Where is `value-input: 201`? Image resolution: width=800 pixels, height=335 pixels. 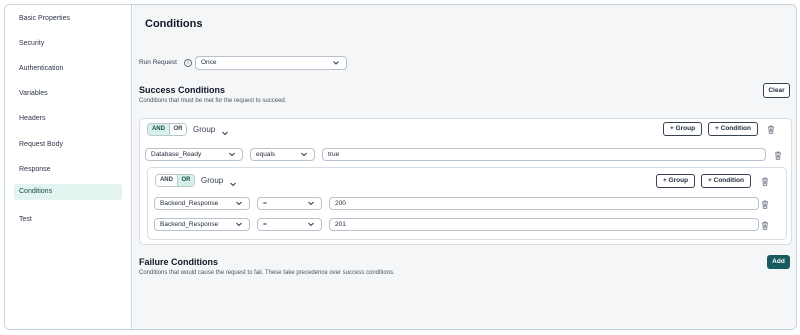
value-input: 201 is located at coordinates (544, 224).